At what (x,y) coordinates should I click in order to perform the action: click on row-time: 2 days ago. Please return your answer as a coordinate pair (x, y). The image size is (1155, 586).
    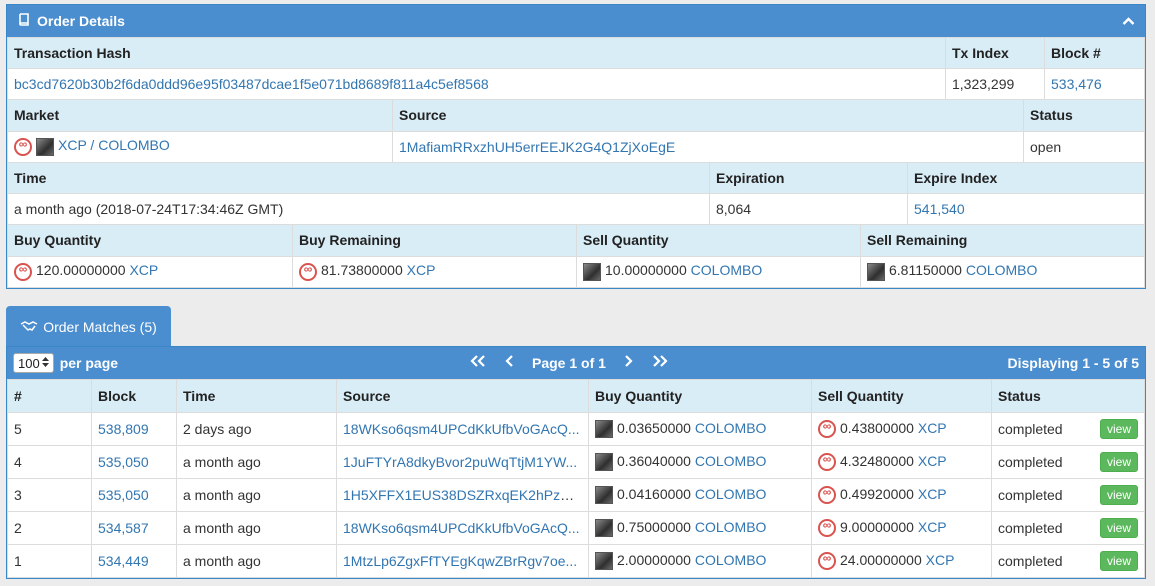
    Looking at the image, I should click on (256, 429).